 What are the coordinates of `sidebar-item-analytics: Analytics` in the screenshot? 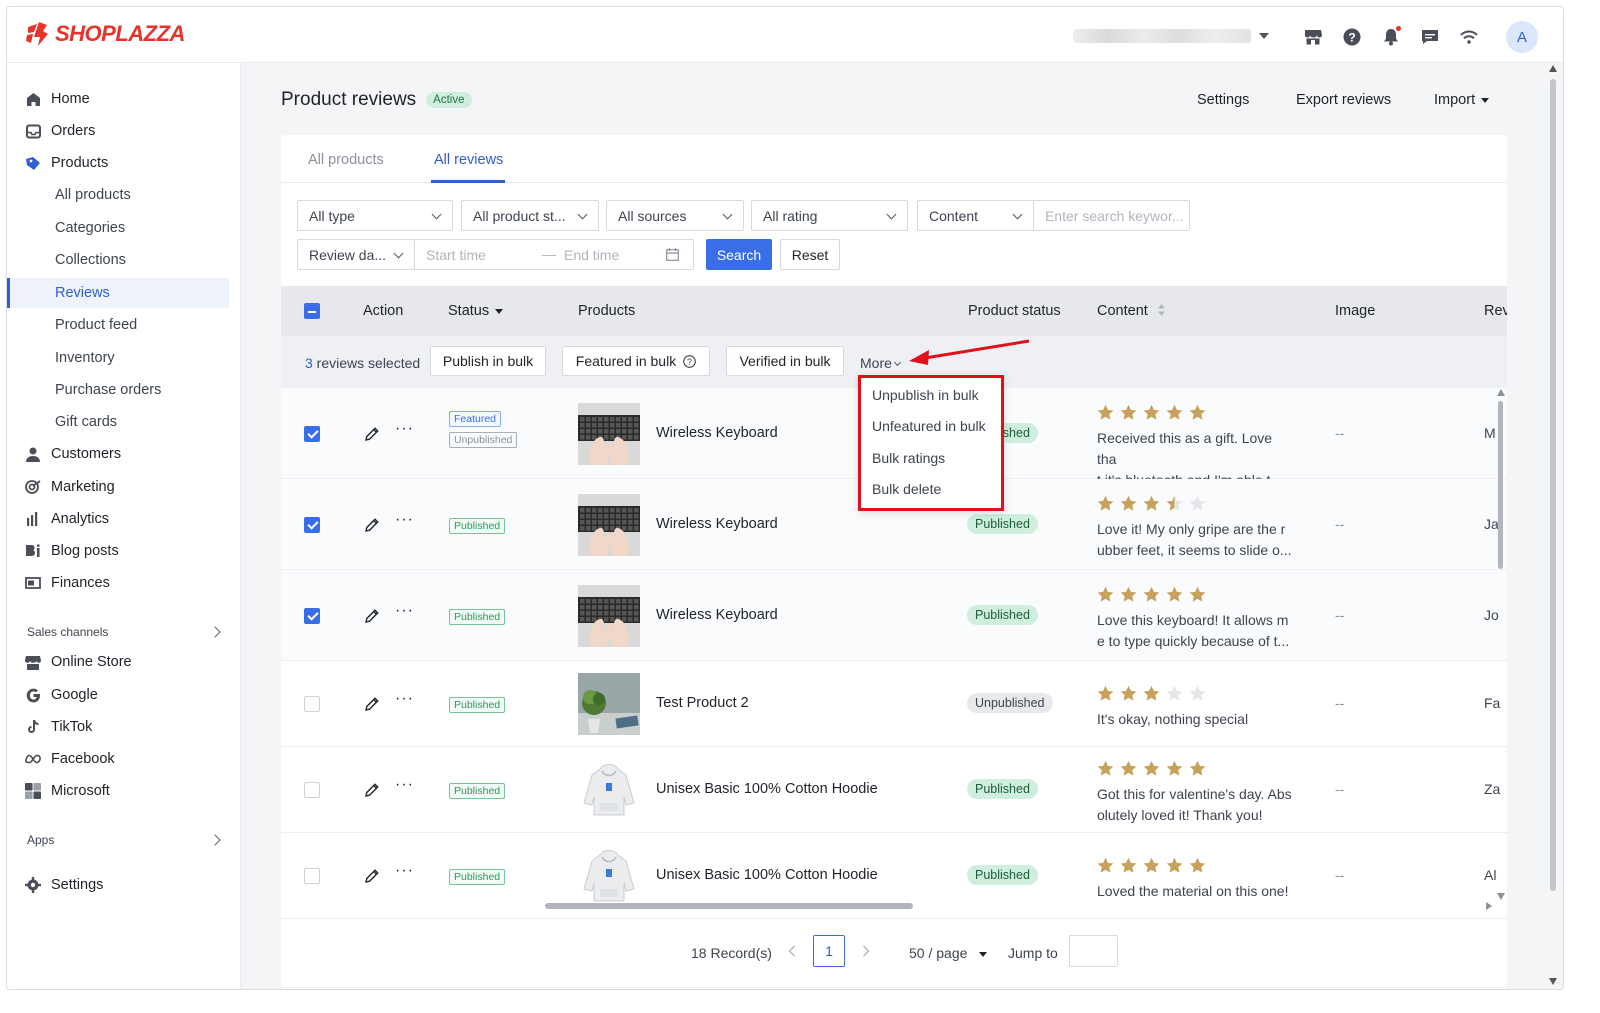 It's located at (124, 519).